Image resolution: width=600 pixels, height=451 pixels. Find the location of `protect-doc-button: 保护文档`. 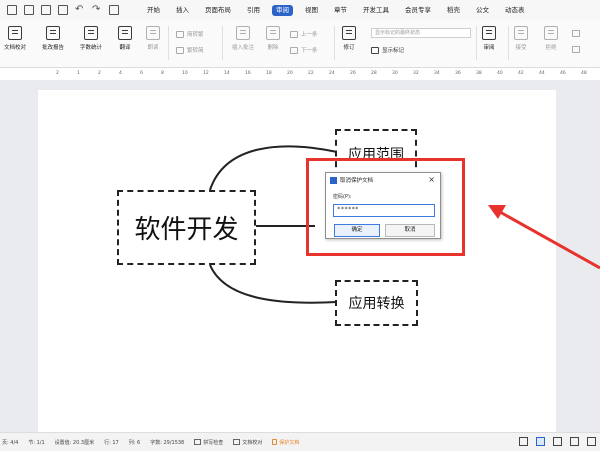

protect-doc-button: 保护文档 is located at coordinates (285, 442).